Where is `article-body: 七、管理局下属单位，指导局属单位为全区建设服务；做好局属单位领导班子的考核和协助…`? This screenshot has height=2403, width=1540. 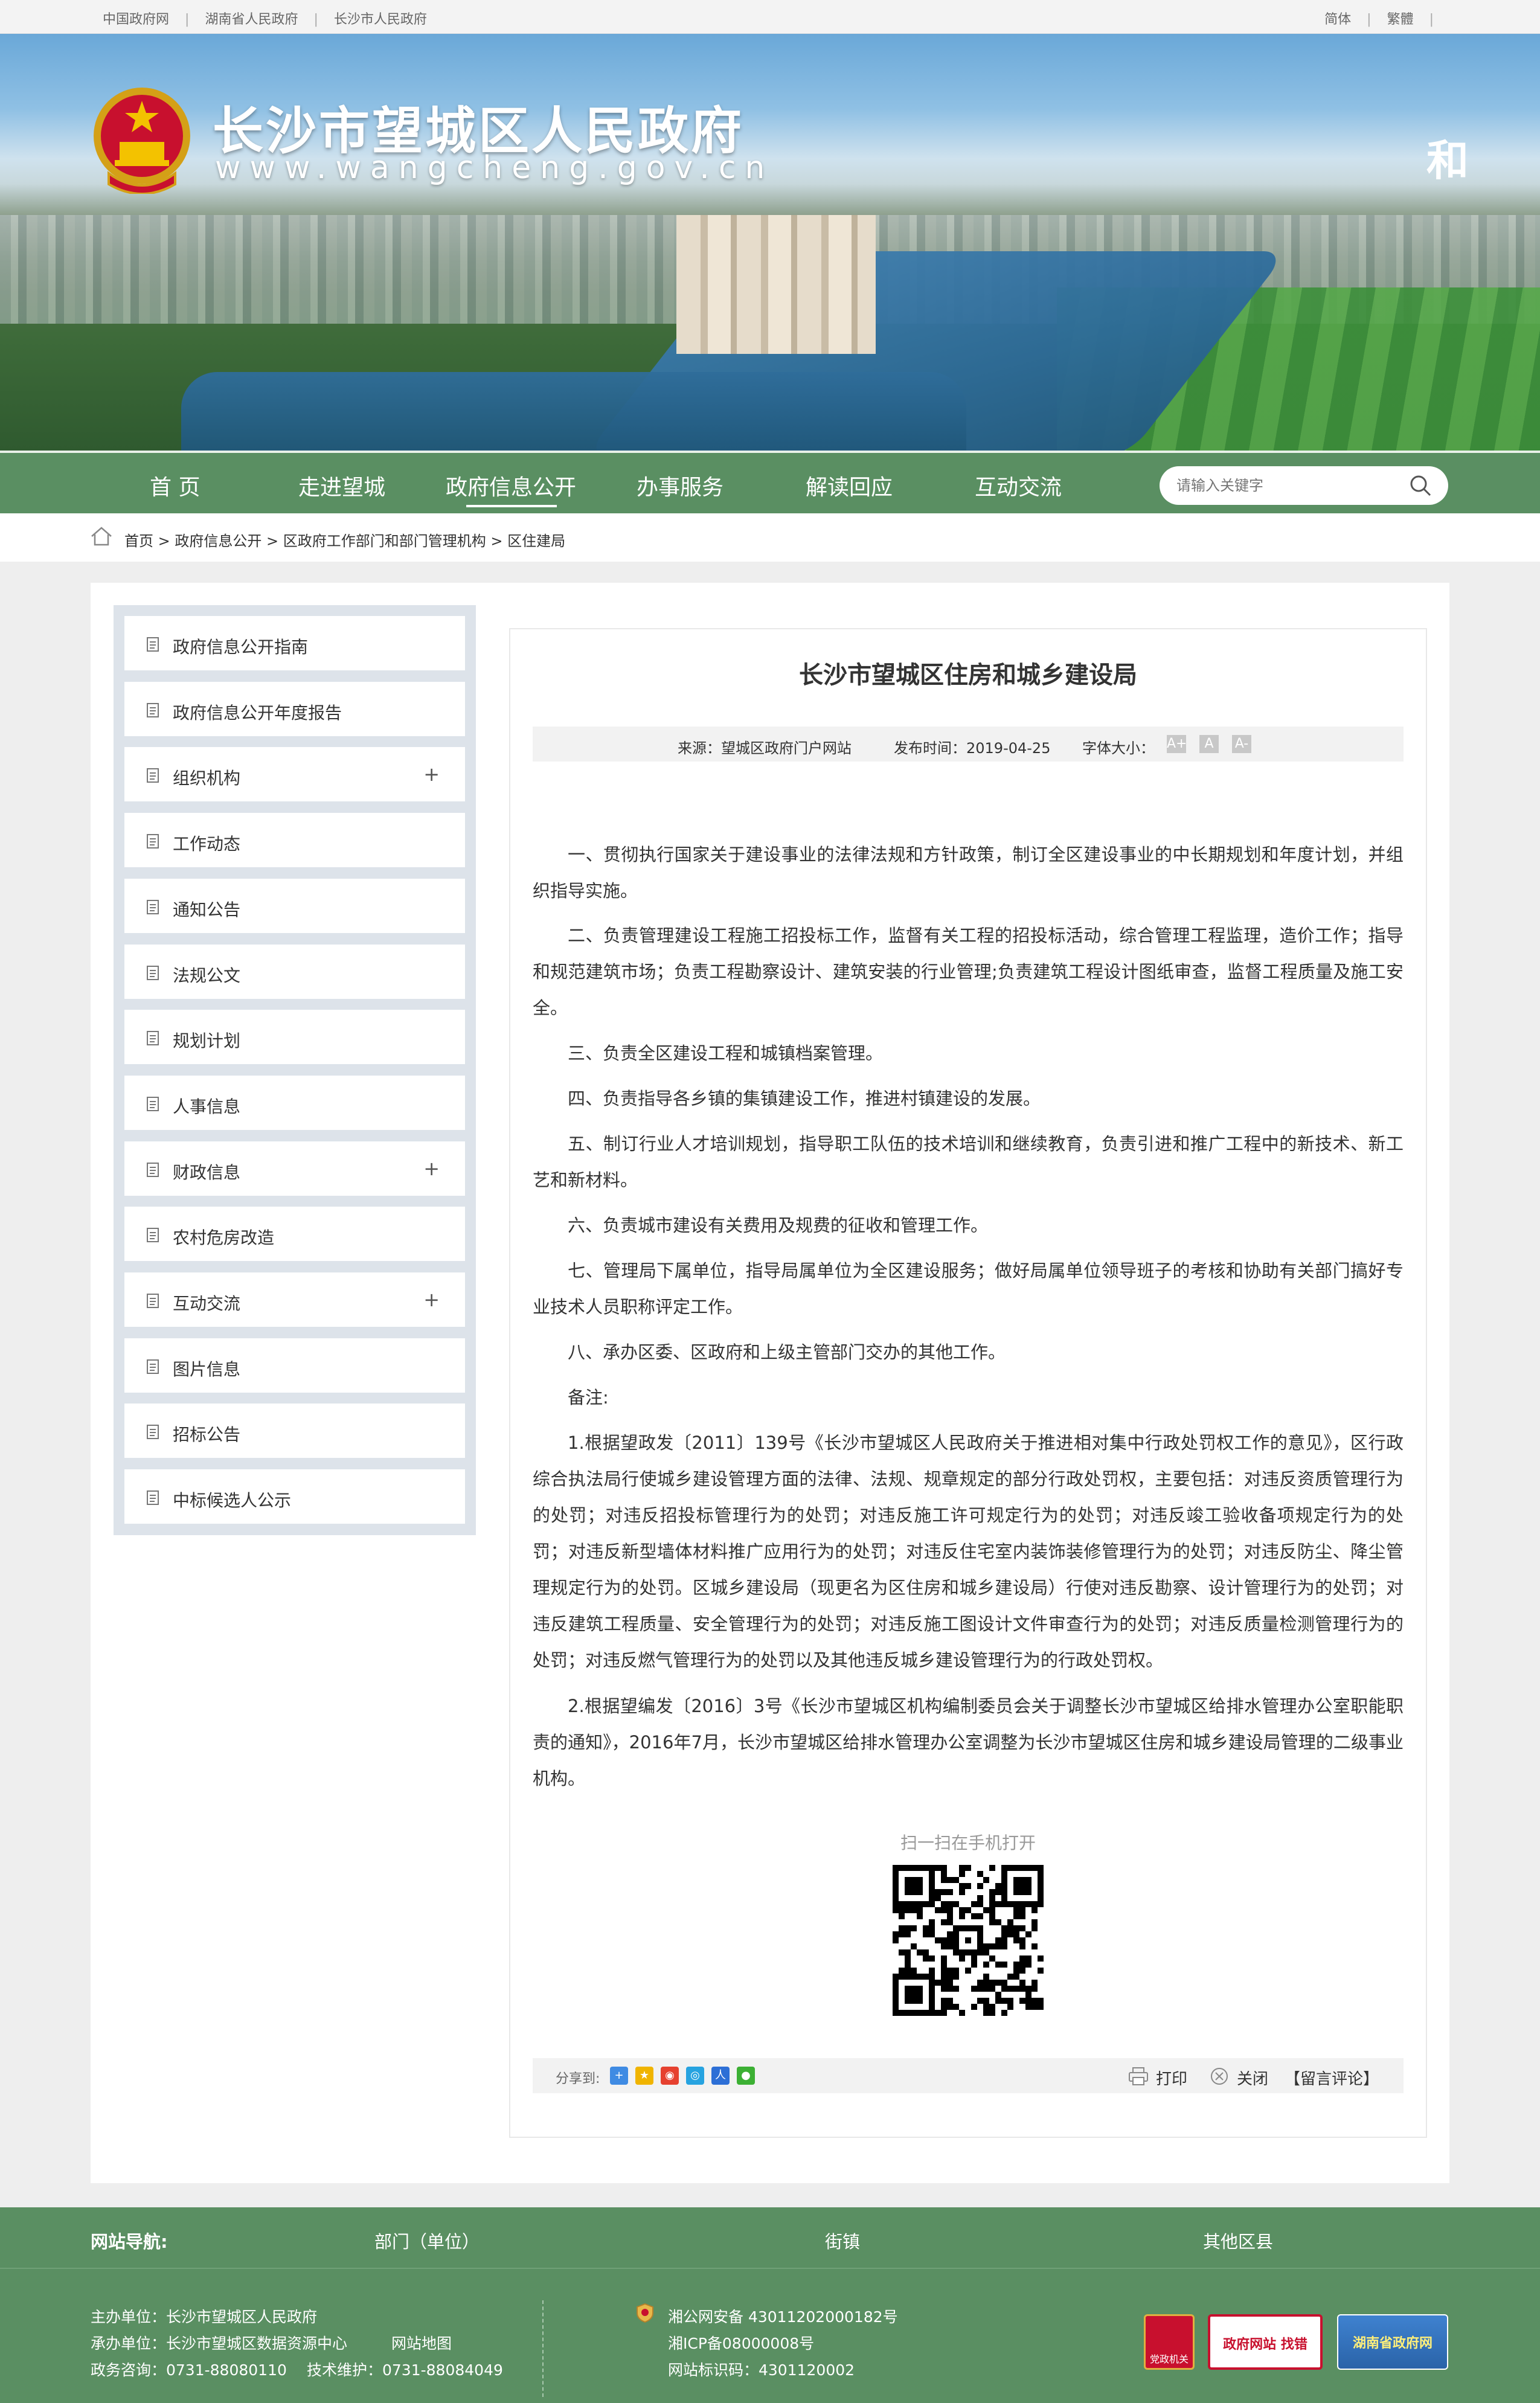
article-body: 七、管理局下属单位，指导局属单位为全区建设服务；做好局属单位领导班子的考核和协助… is located at coordinates (968, 1289).